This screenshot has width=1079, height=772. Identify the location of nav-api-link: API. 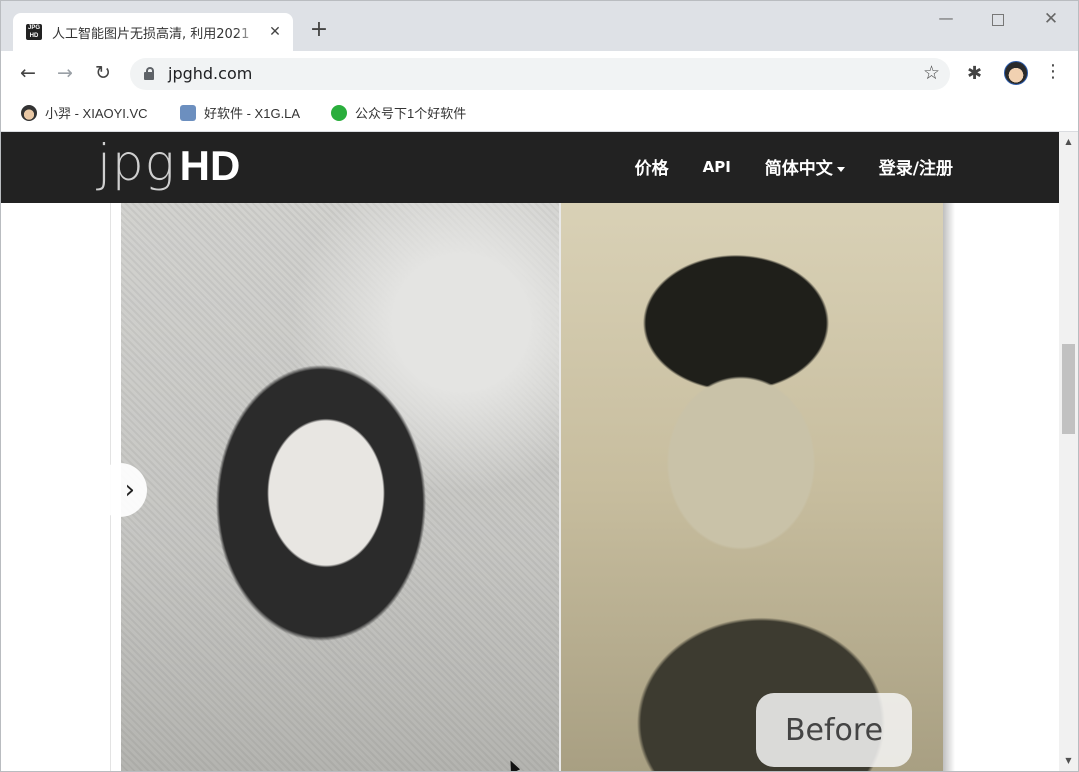
(717, 167).